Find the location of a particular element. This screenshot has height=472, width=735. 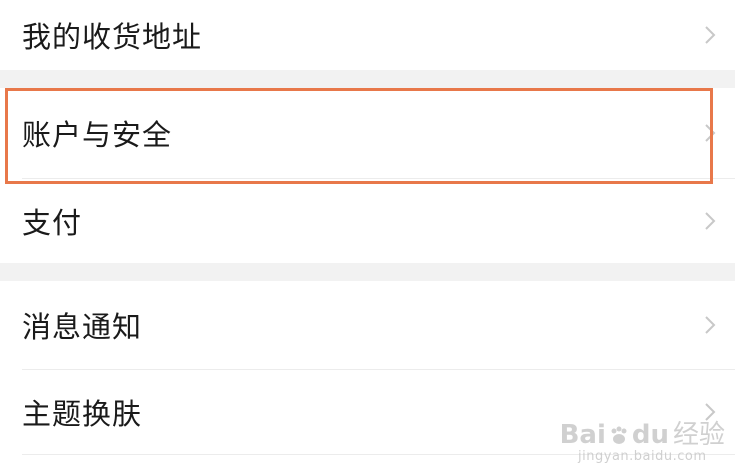

settings-item-label: 账户与安全 is located at coordinates (97, 135).